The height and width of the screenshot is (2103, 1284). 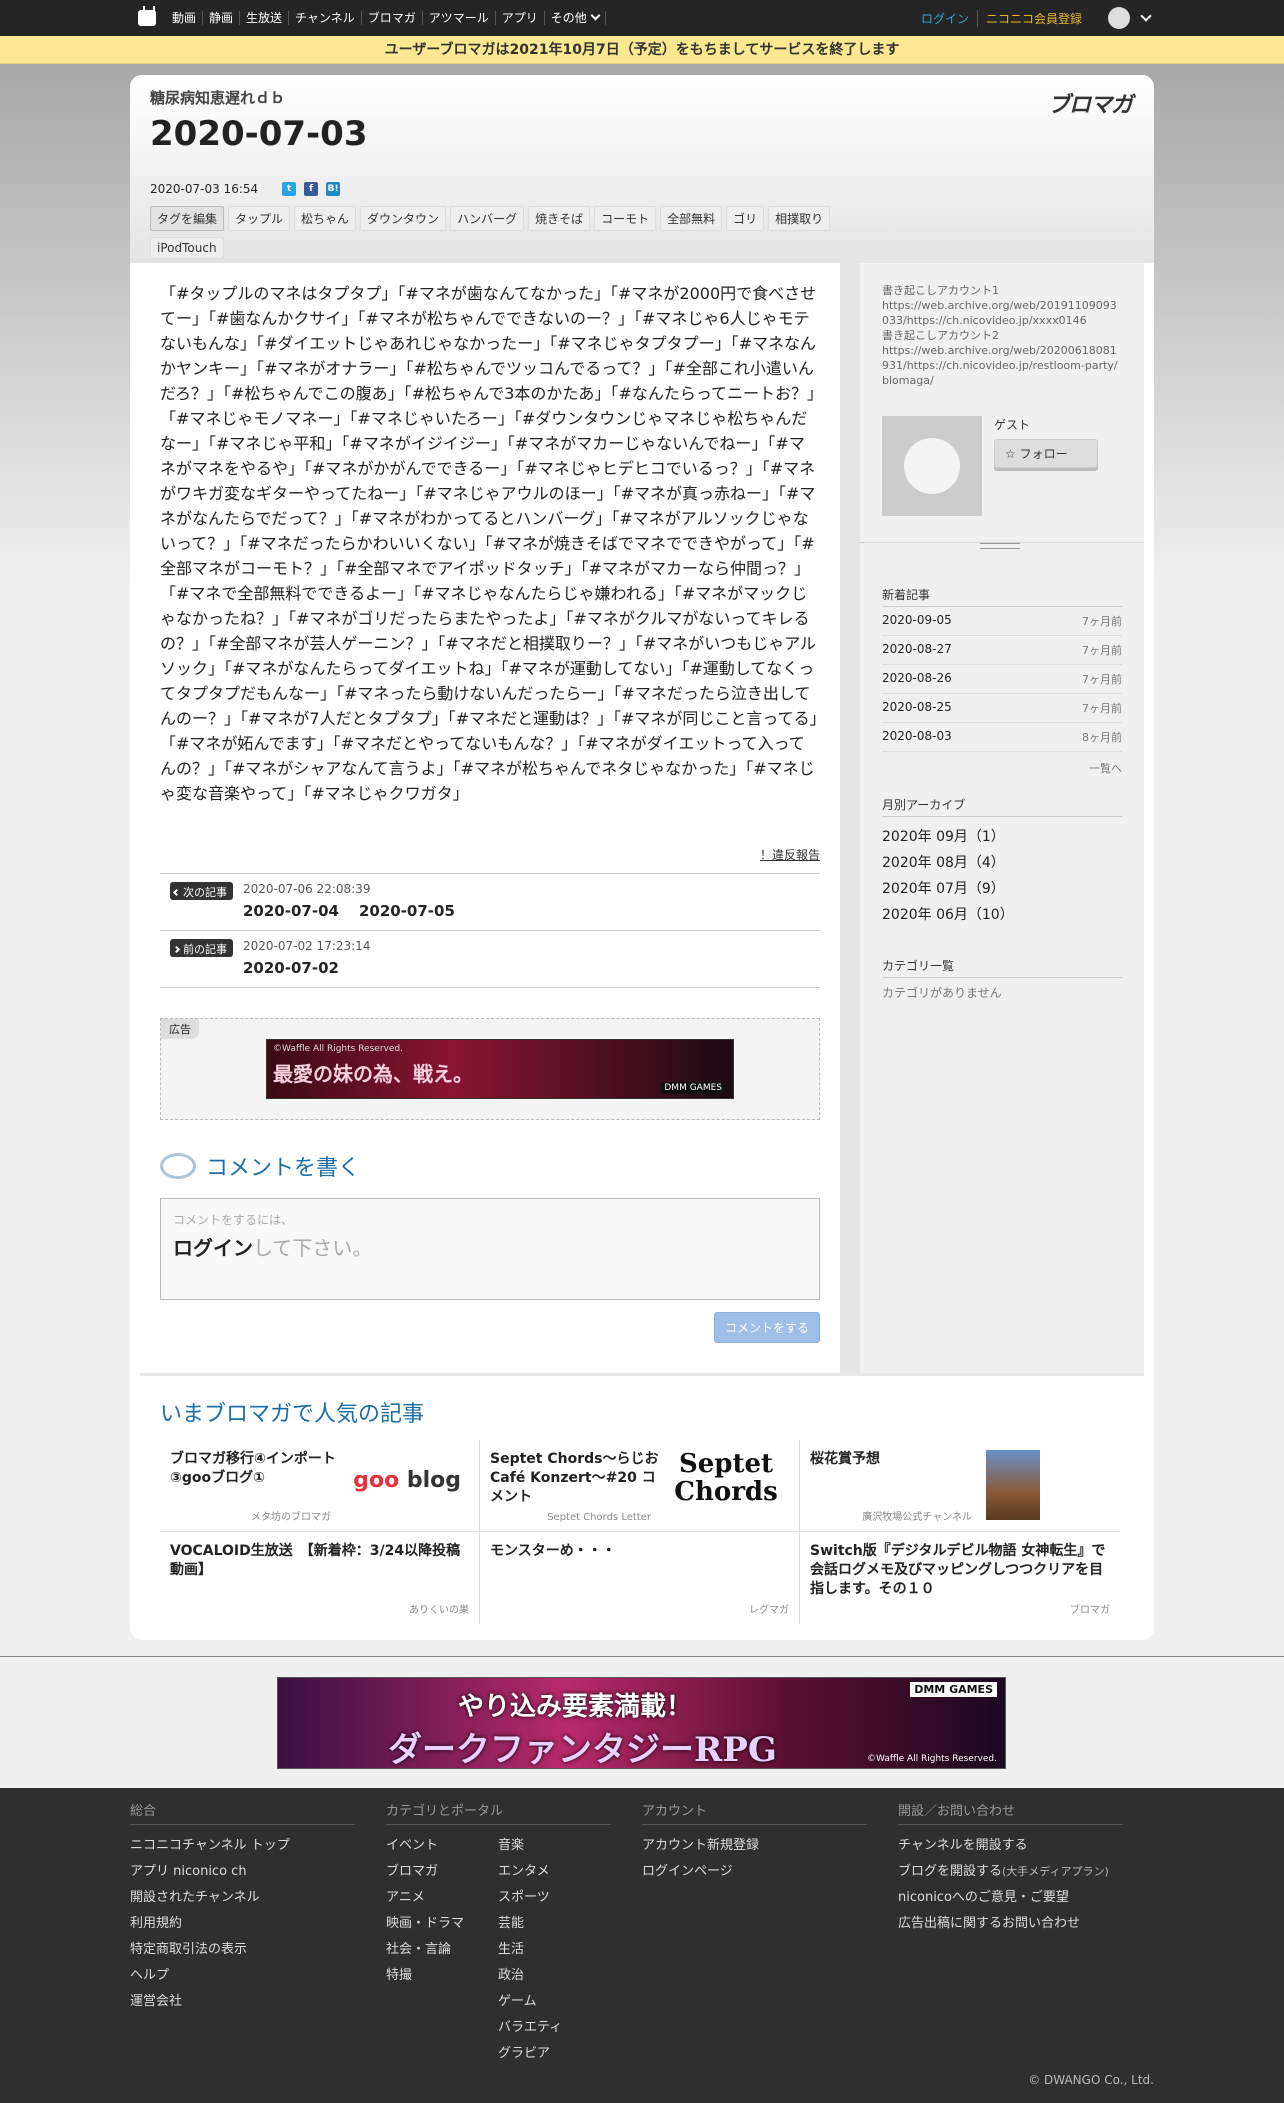 What do you see at coordinates (1002, 914) in the screenshot?
I see `archive-item: 2020年 06月（10）` at bounding box center [1002, 914].